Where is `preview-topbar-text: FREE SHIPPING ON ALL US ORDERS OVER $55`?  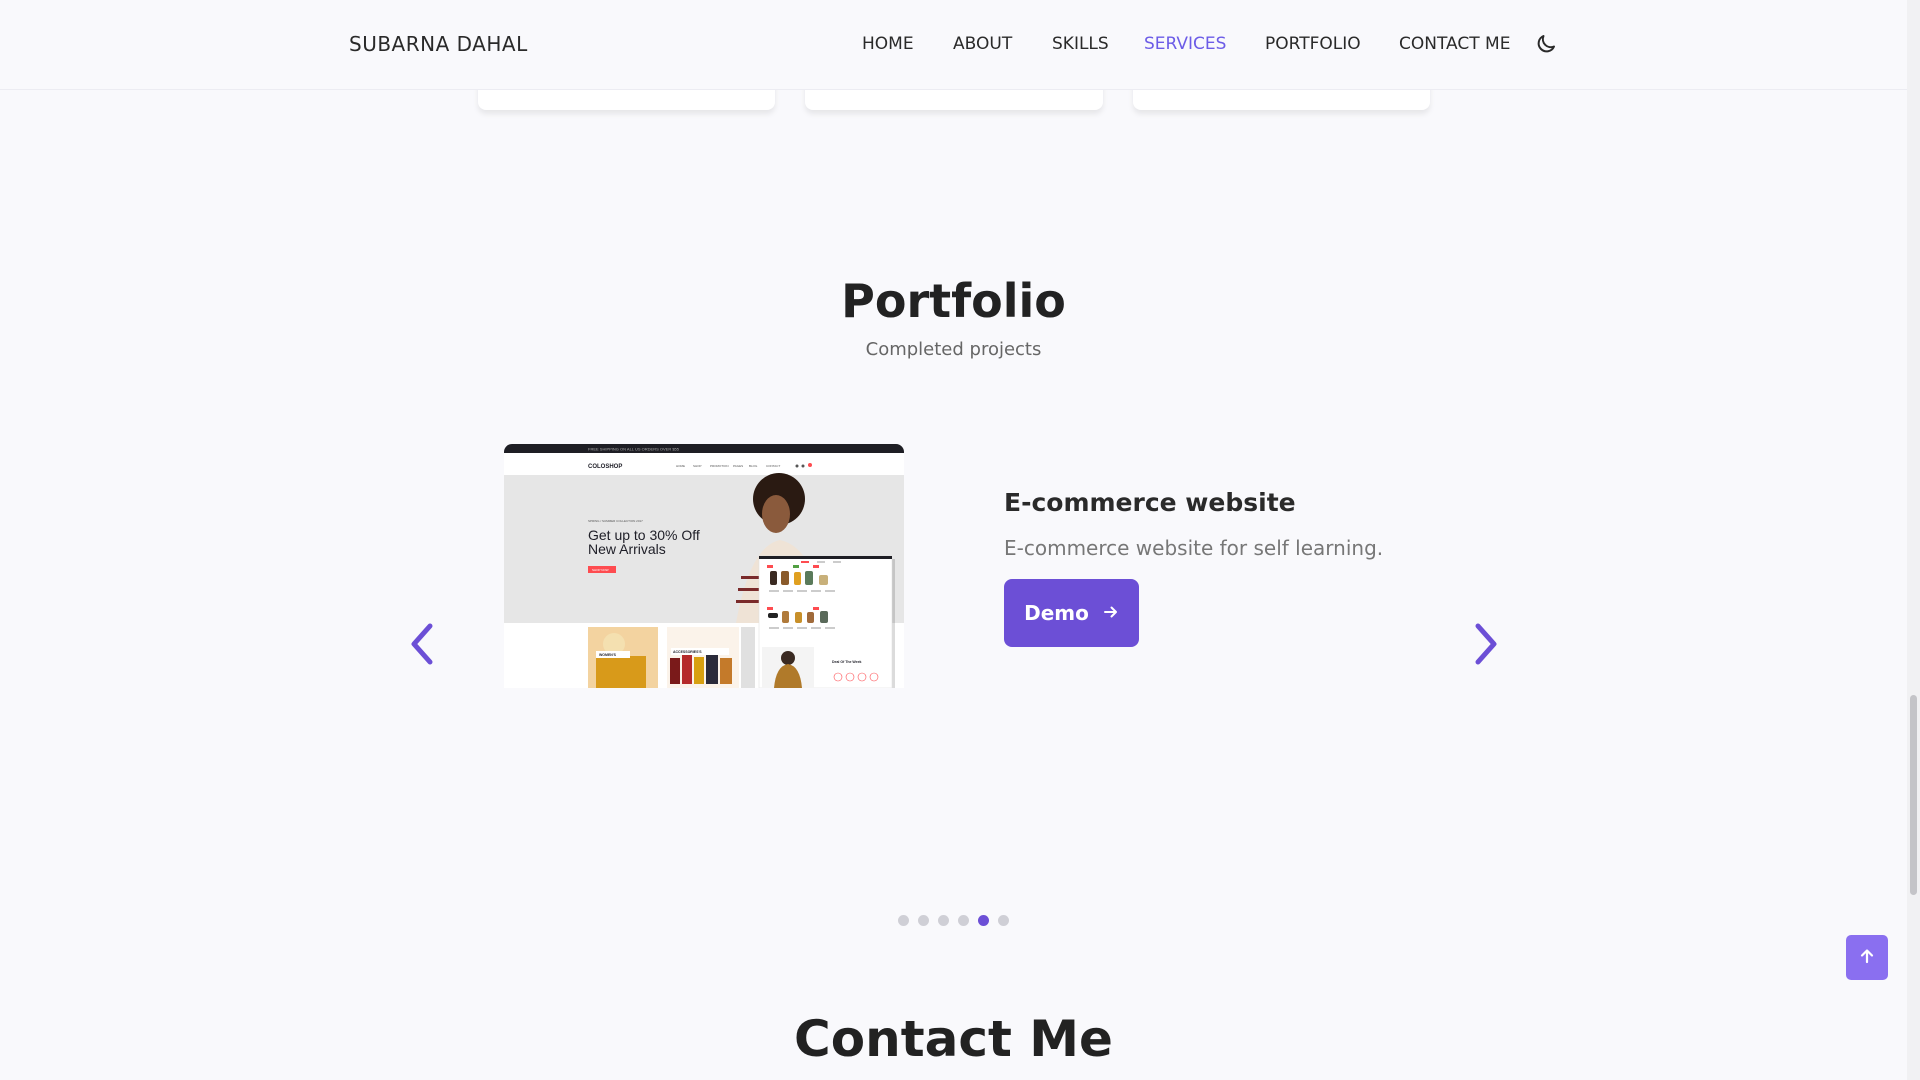
preview-topbar-text: FREE SHIPPING ON ALL US ORDERS OVER $55 is located at coordinates (634, 449).